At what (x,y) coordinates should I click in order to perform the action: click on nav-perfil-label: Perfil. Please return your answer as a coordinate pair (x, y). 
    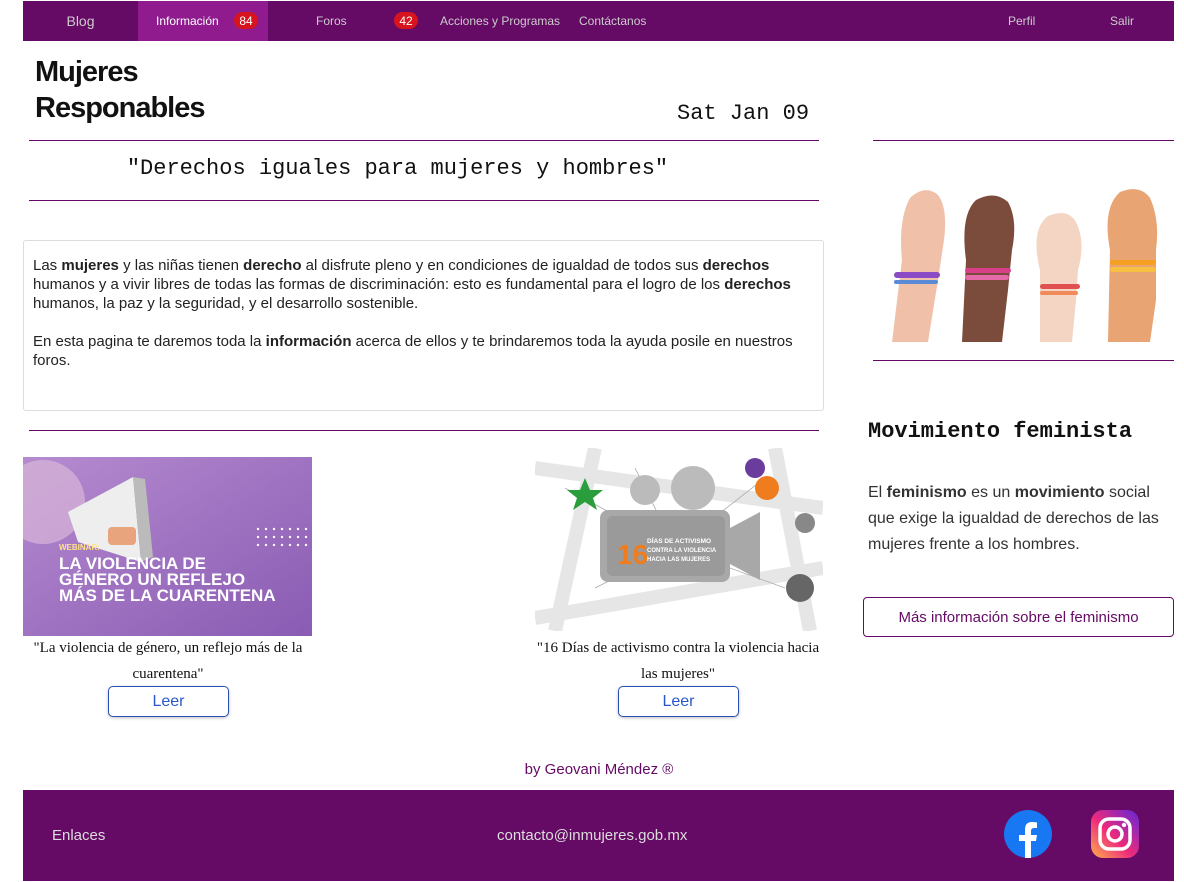
    Looking at the image, I should click on (1022, 21).